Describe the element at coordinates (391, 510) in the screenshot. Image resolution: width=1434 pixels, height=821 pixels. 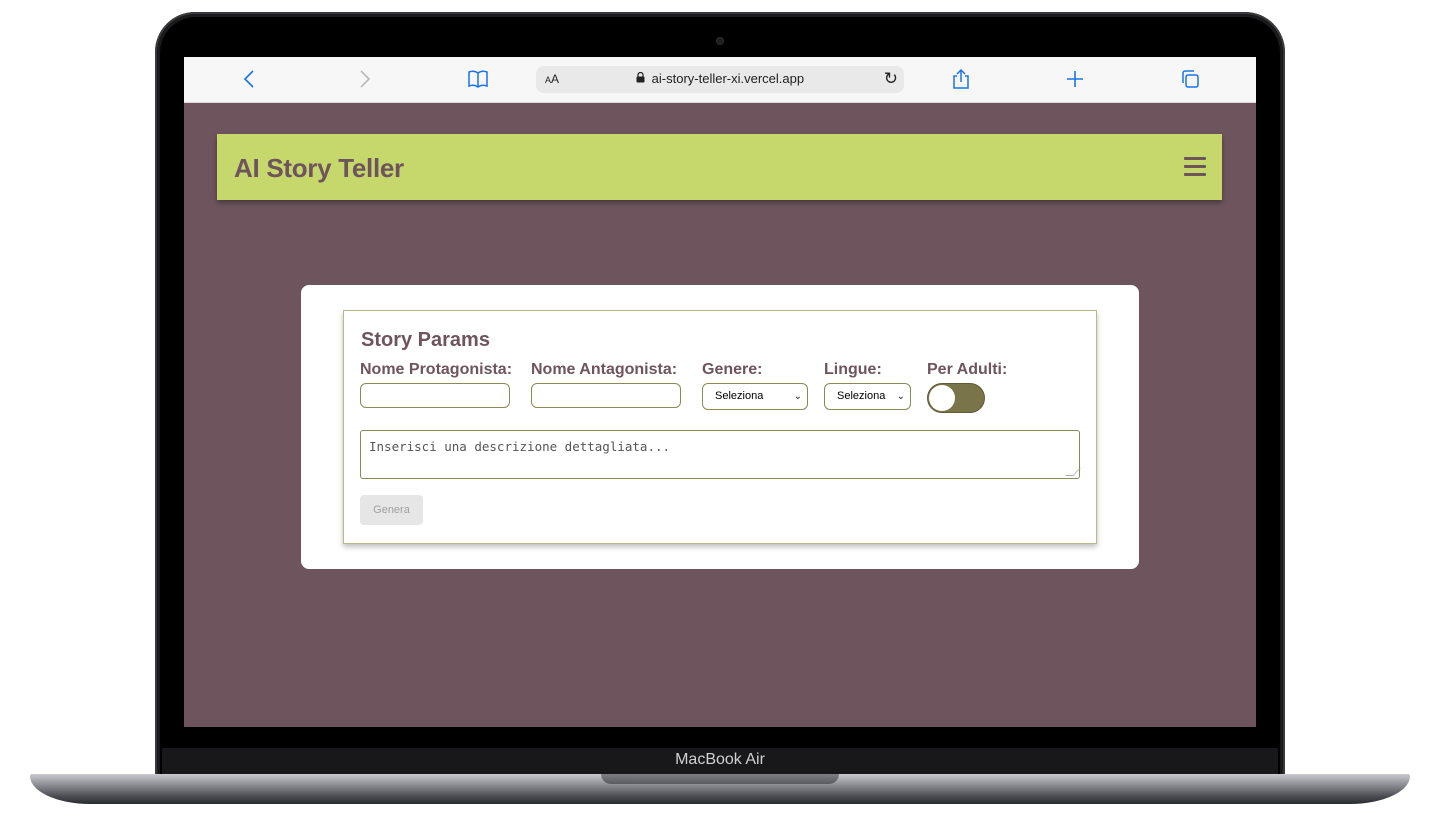
I see `generate-button: Genera` at that location.